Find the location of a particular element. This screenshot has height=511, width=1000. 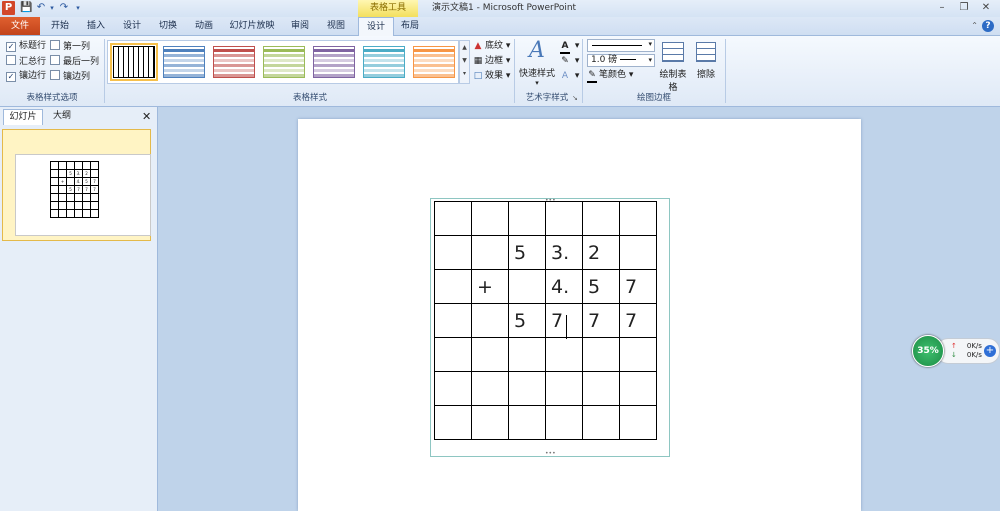

first-column-checkbox: 第一列 is located at coordinates (70, 46).